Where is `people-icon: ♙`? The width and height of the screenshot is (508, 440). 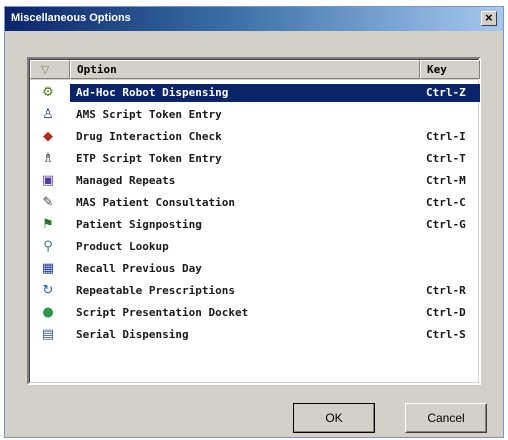
people-icon: ♙ is located at coordinates (48, 114).